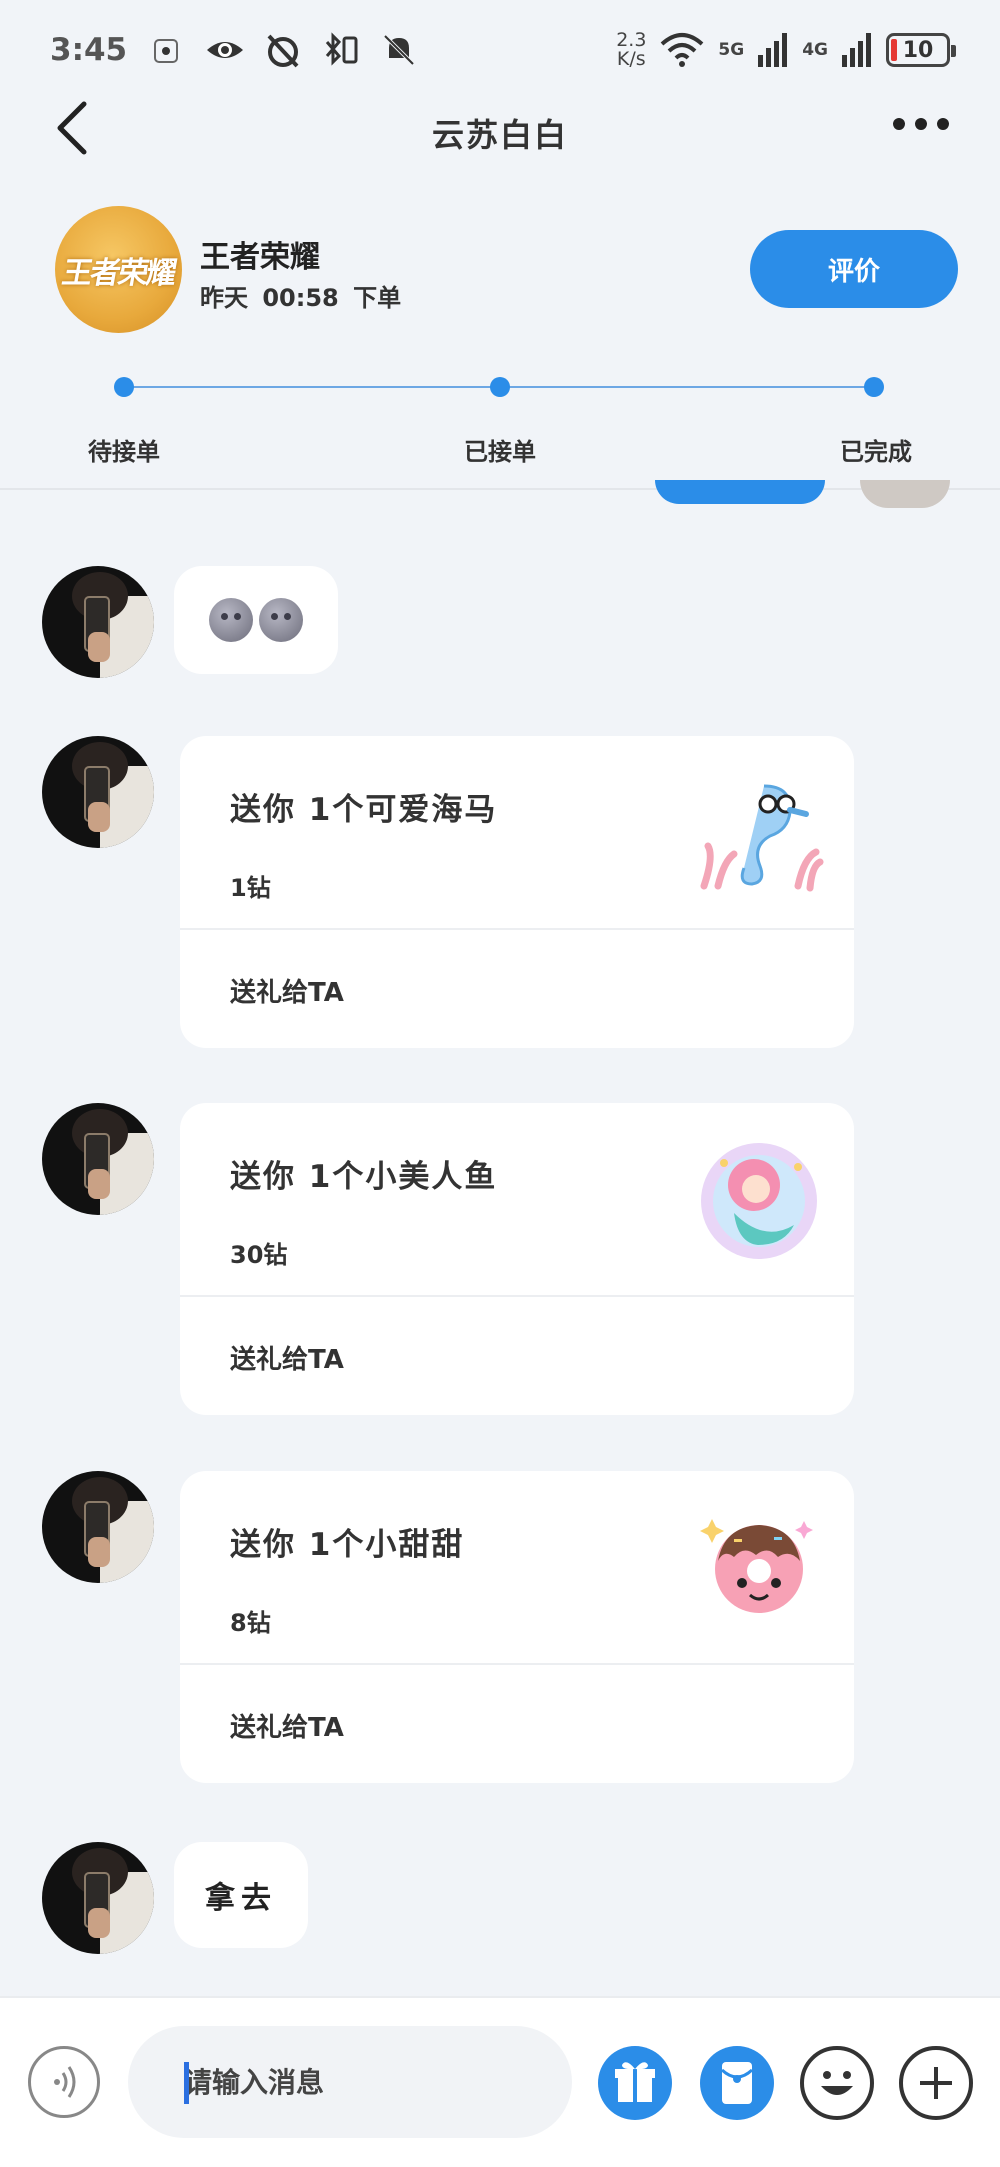 The height and width of the screenshot is (2167, 1000). Describe the element at coordinates (341, 49) in the screenshot. I see `bluetooth-vibrate-icon` at that location.